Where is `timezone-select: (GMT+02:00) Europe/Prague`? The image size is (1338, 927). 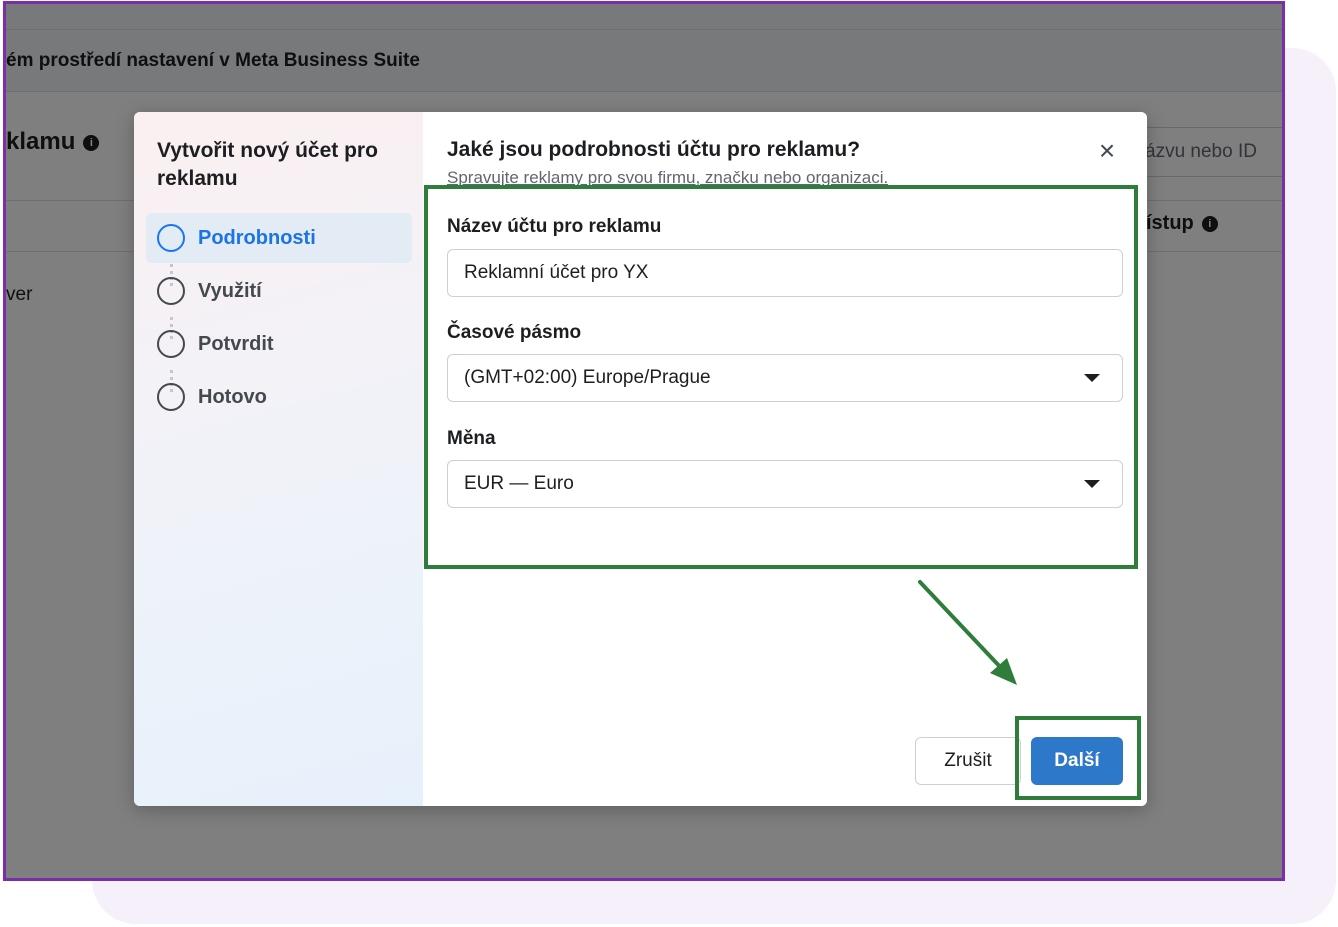
timezone-select: (GMT+02:00) Europe/Prague is located at coordinates (785, 378).